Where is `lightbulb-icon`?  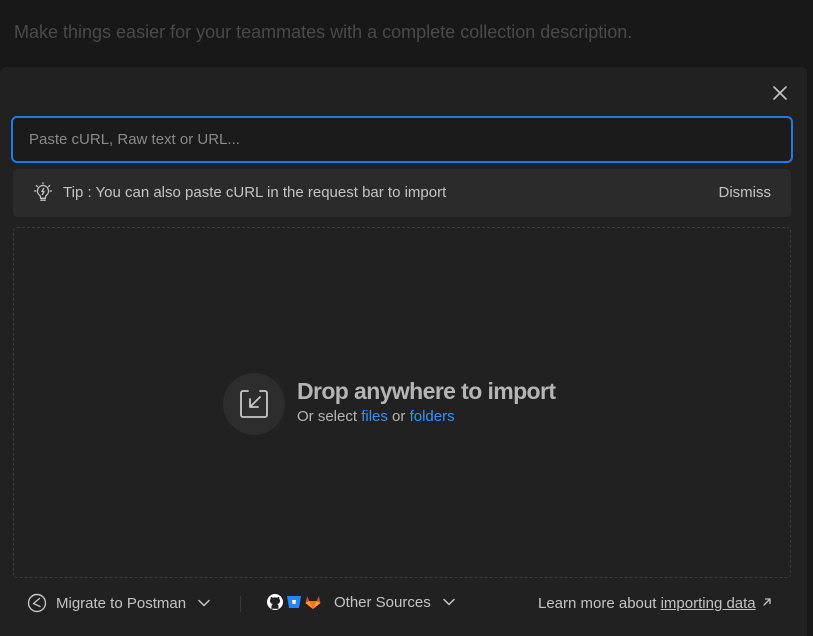 lightbulb-icon is located at coordinates (43, 193).